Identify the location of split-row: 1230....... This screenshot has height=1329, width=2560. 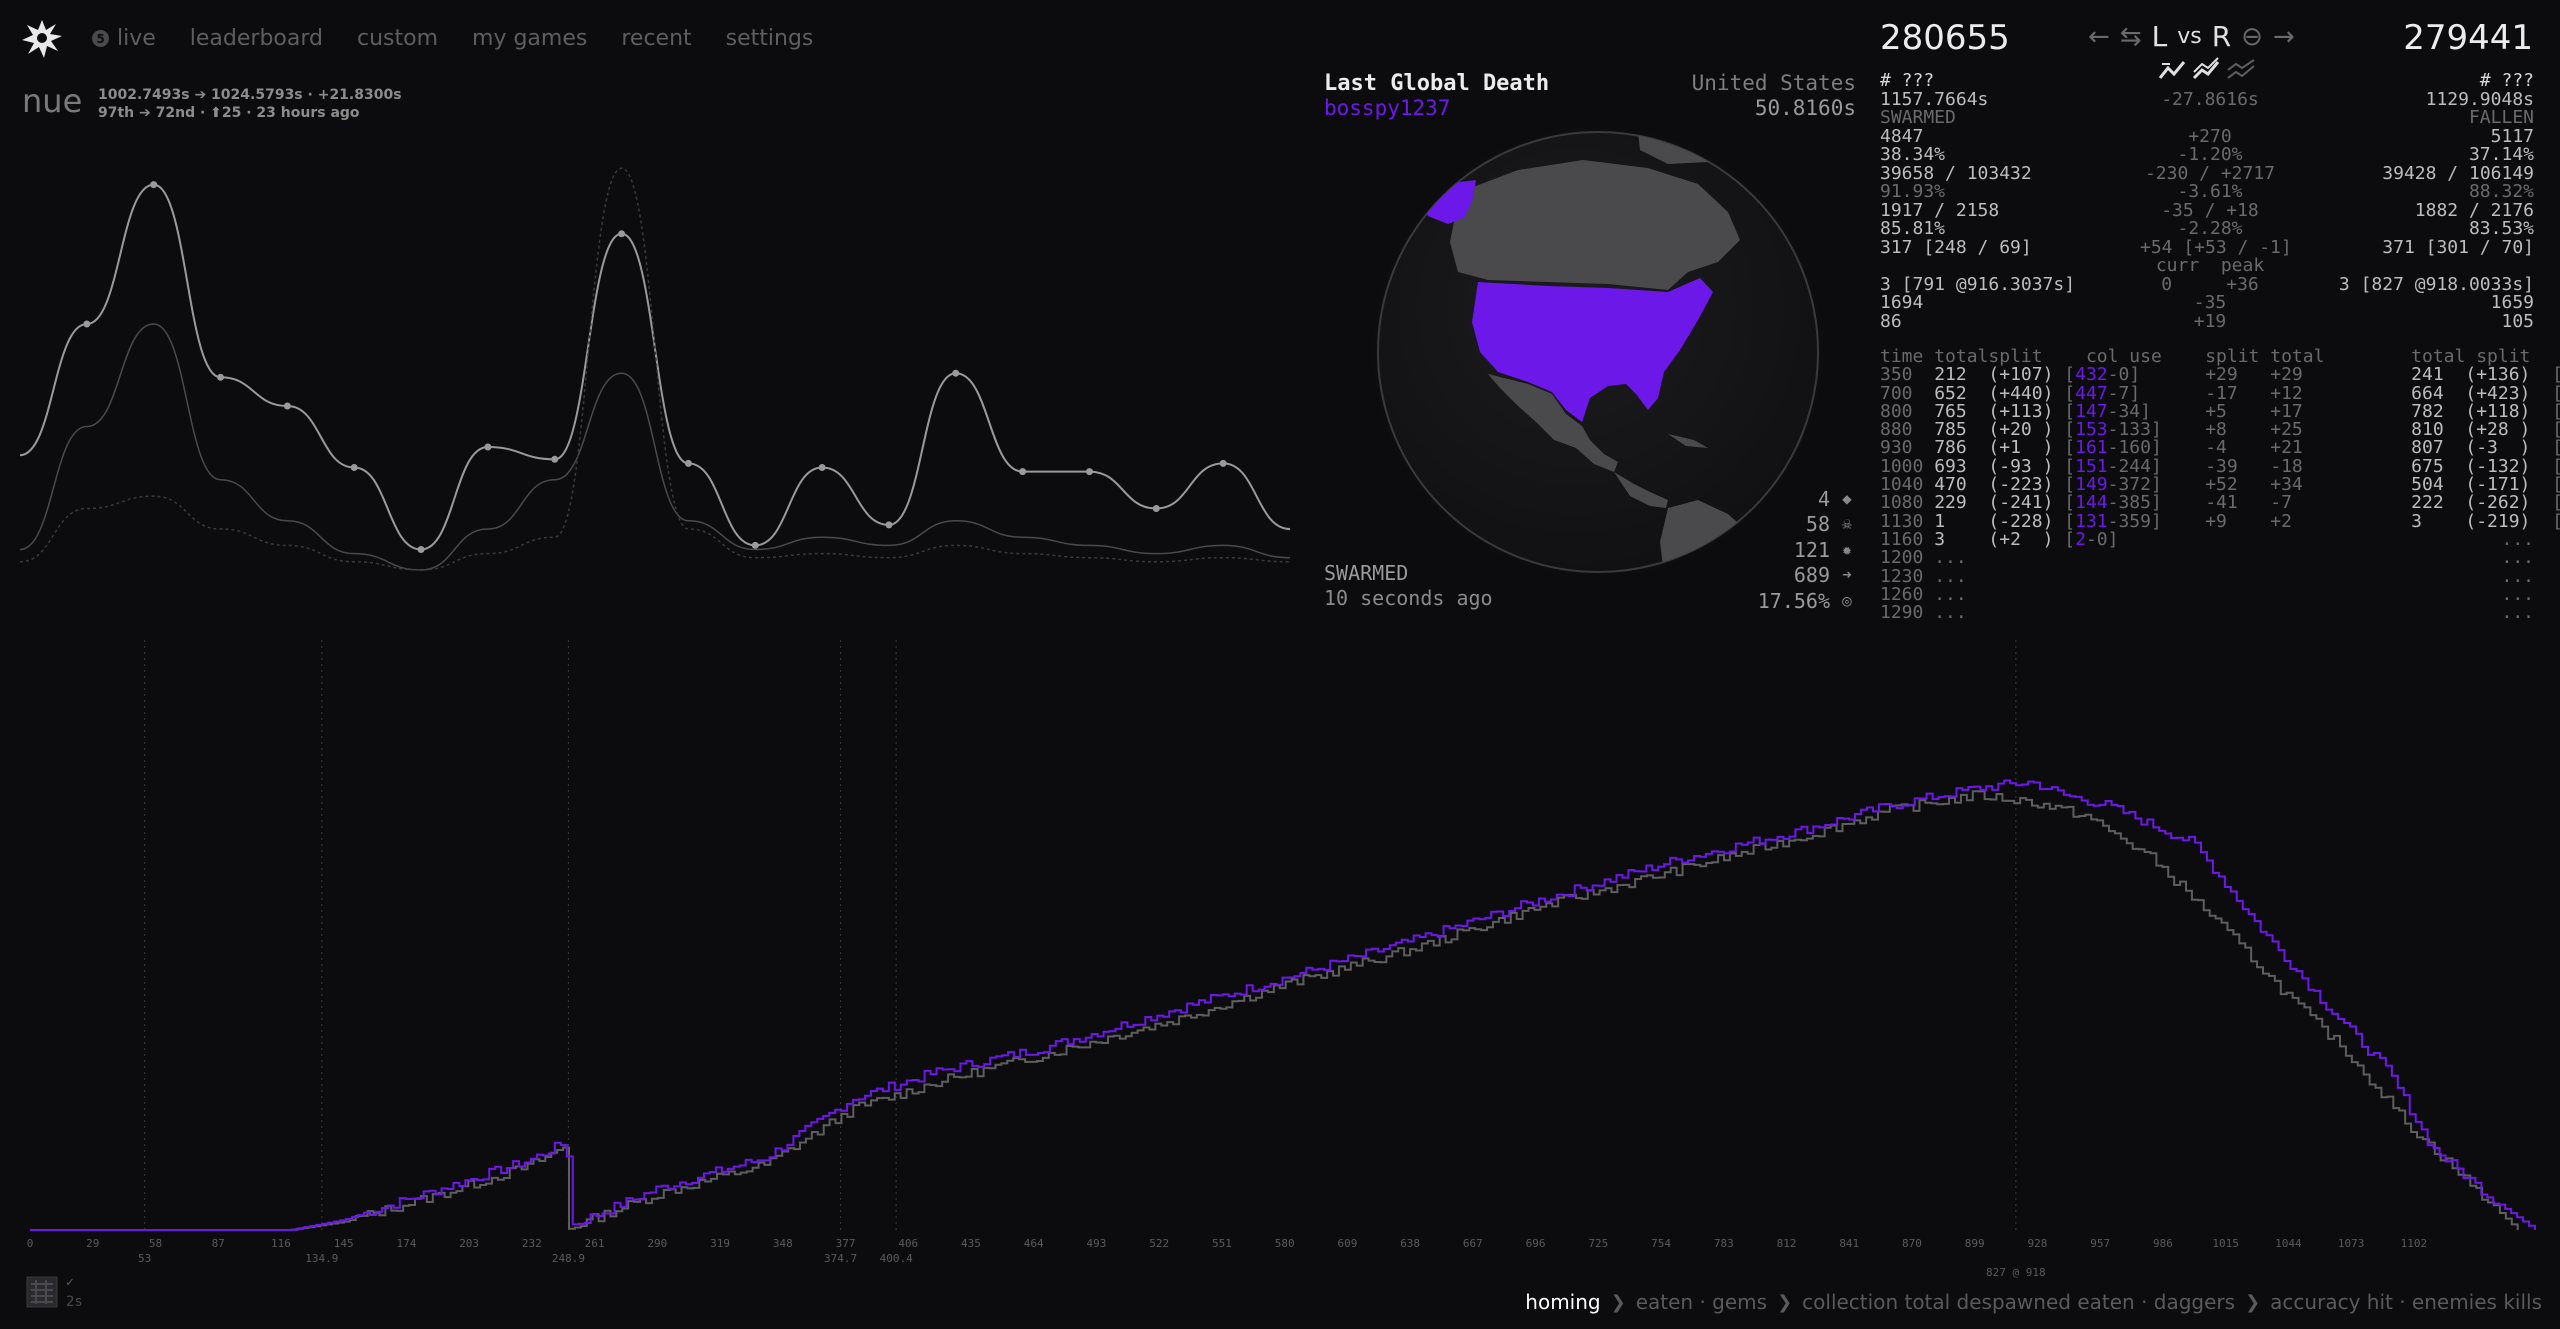
(2207, 576).